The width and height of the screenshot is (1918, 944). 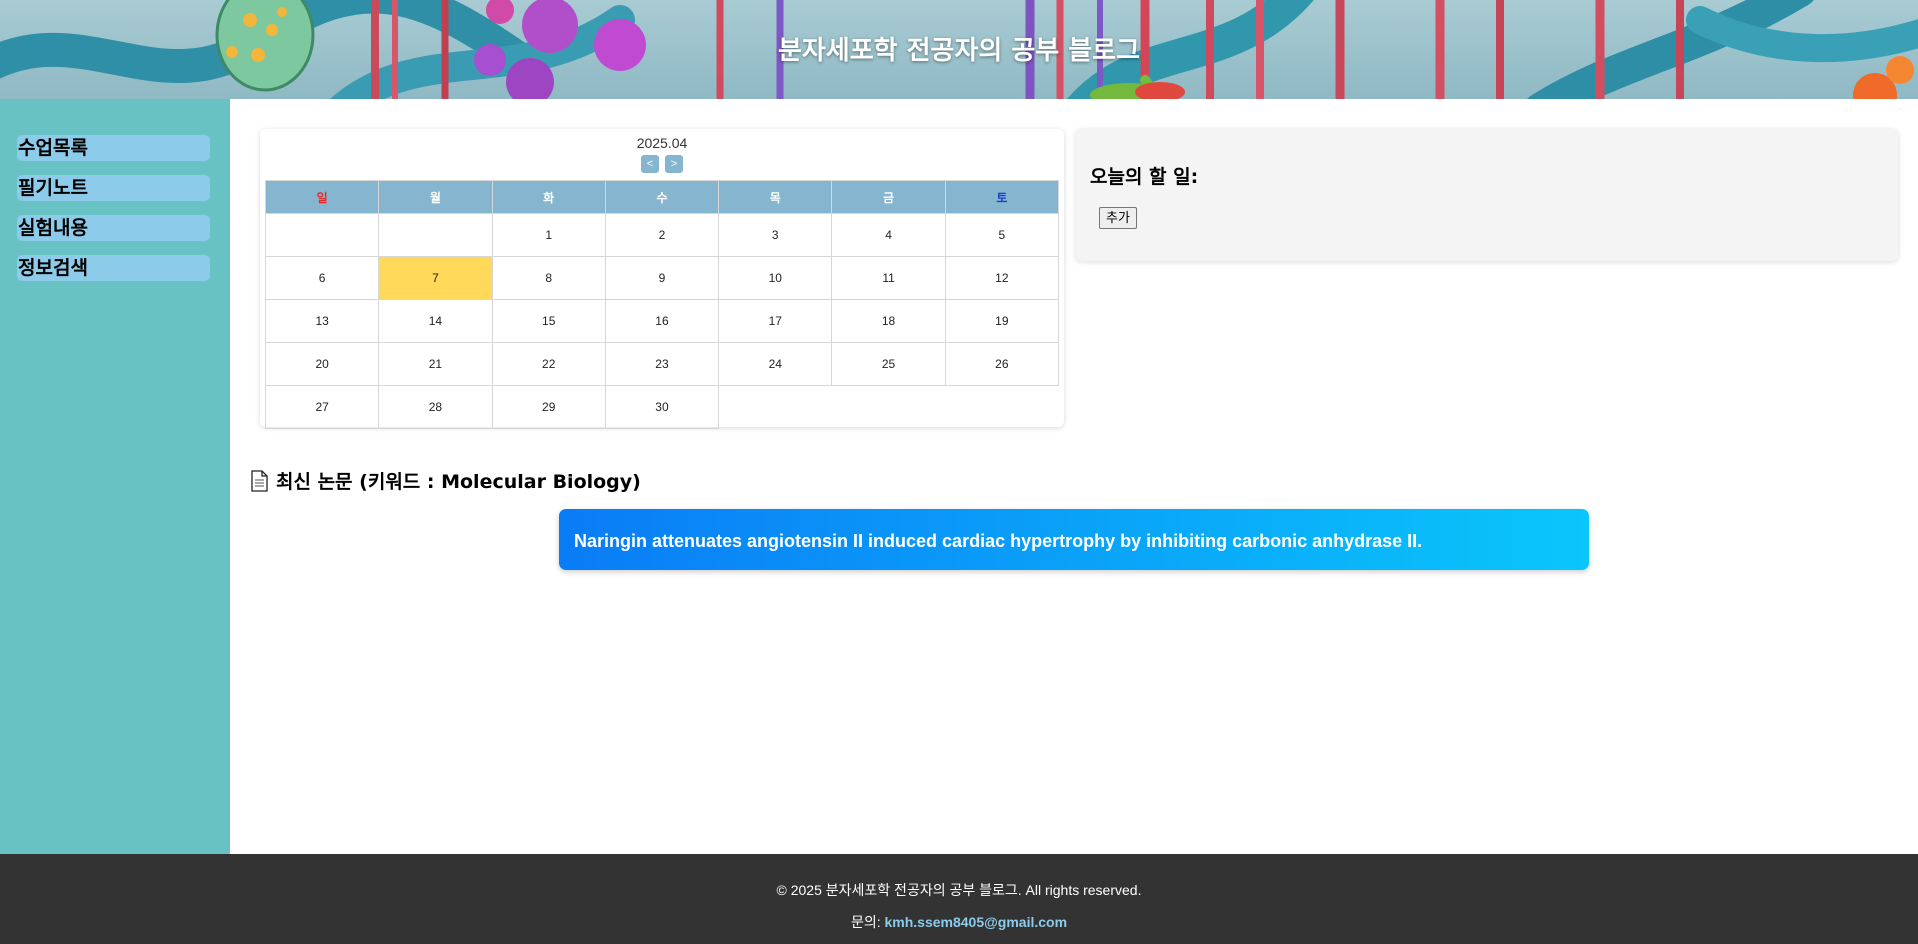 I want to click on calendar-day-cell: 20, so click(x=322, y=364).